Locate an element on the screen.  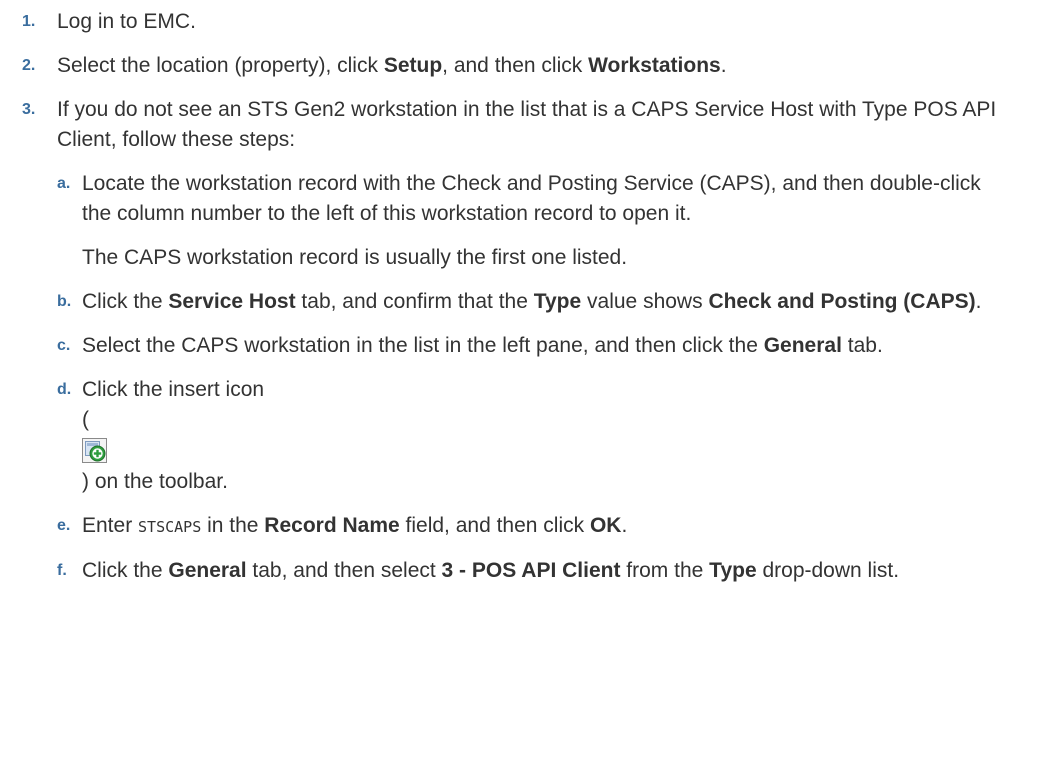
substep-text: from the is located at coordinates (665, 570).